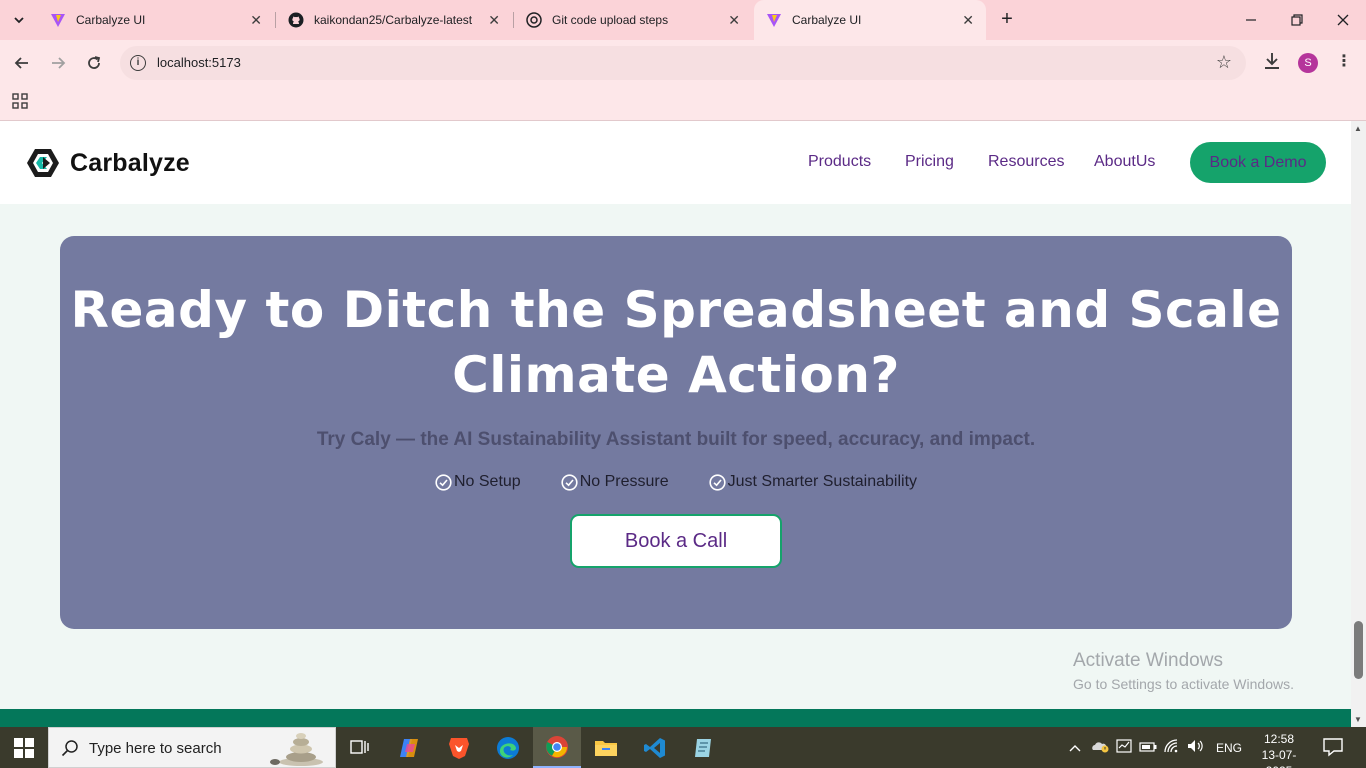 The height and width of the screenshot is (768, 1366). Describe the element at coordinates (1258, 162) in the screenshot. I see `book-demo-button: Book a Demo` at that location.